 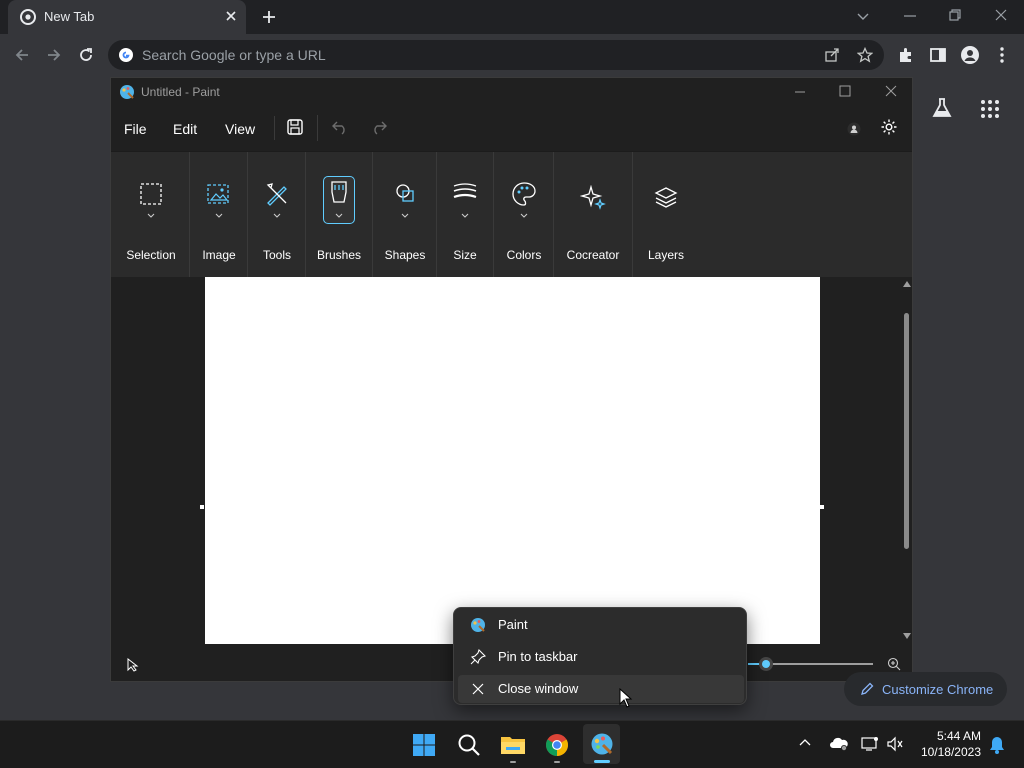 I want to click on close-icon, so click(x=478, y=689).